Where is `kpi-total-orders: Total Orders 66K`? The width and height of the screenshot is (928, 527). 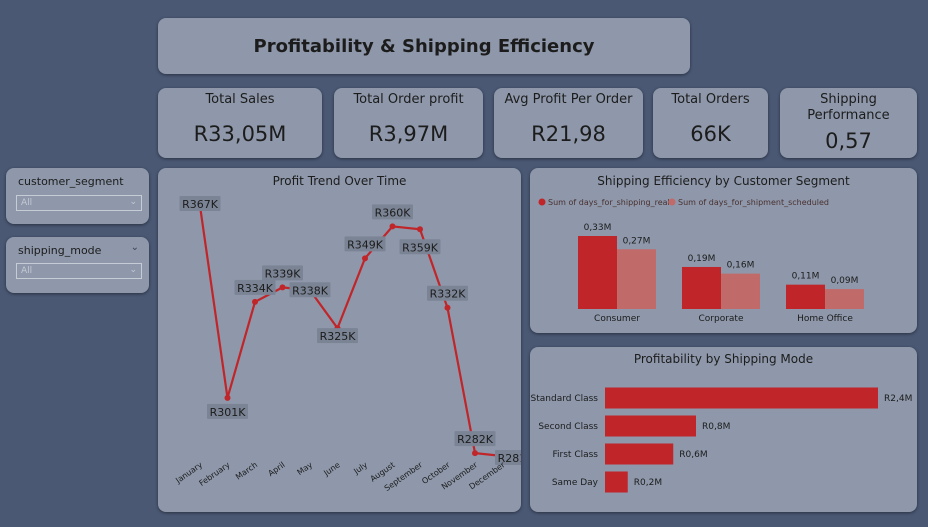
kpi-total-orders: Total Orders 66K is located at coordinates (710, 123).